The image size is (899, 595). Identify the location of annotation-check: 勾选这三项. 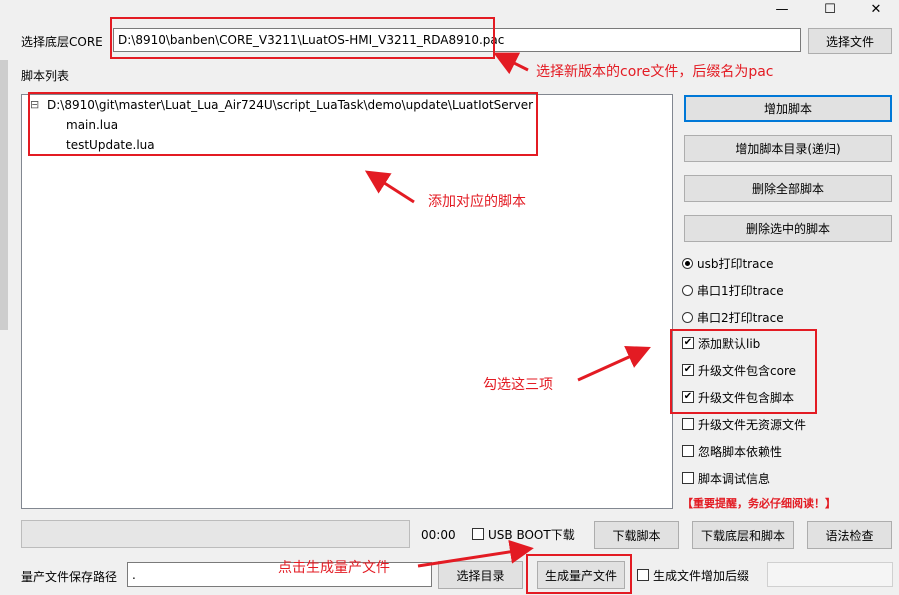
(518, 385).